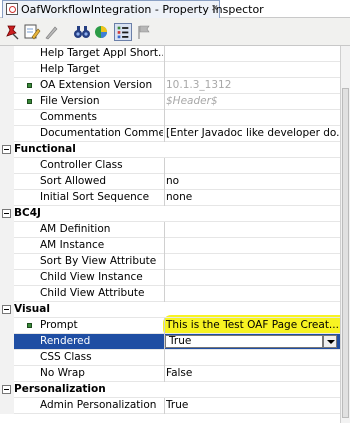 Image resolution: width=350 pixels, height=423 pixels. I want to click on pin-icon, so click(13, 32).